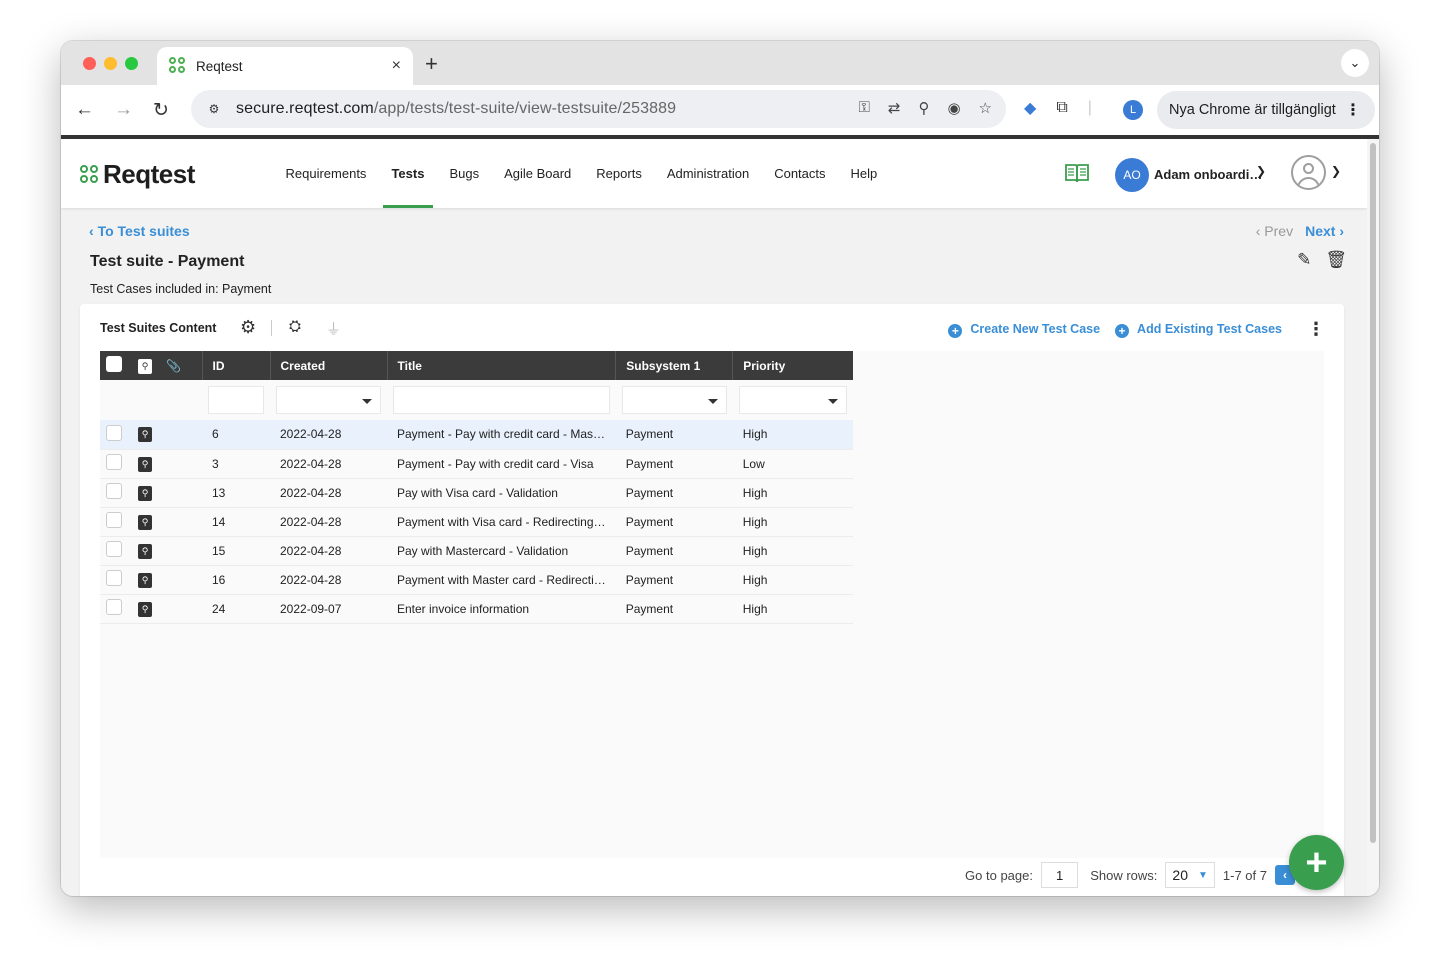  What do you see at coordinates (619, 173) in the screenshot?
I see `nav-reports: Reports` at bounding box center [619, 173].